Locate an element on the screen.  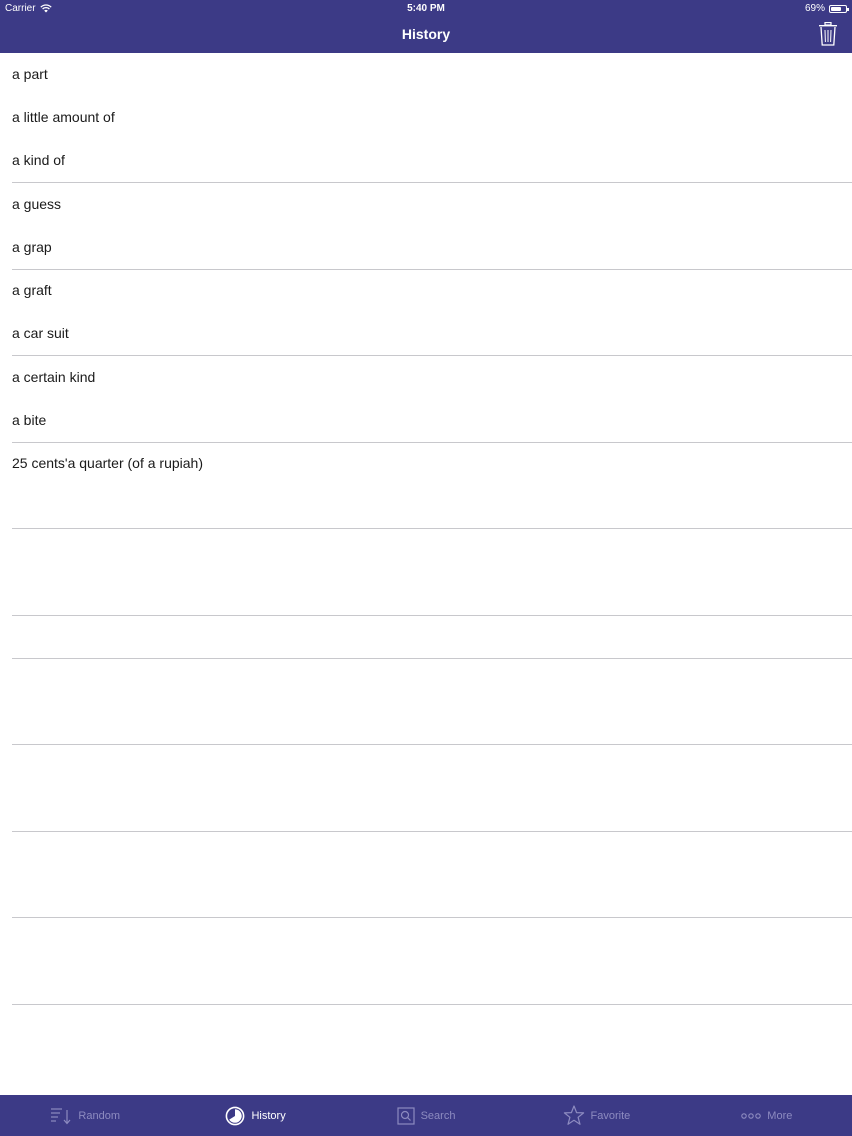
battery-icon is located at coordinates (839, 8).